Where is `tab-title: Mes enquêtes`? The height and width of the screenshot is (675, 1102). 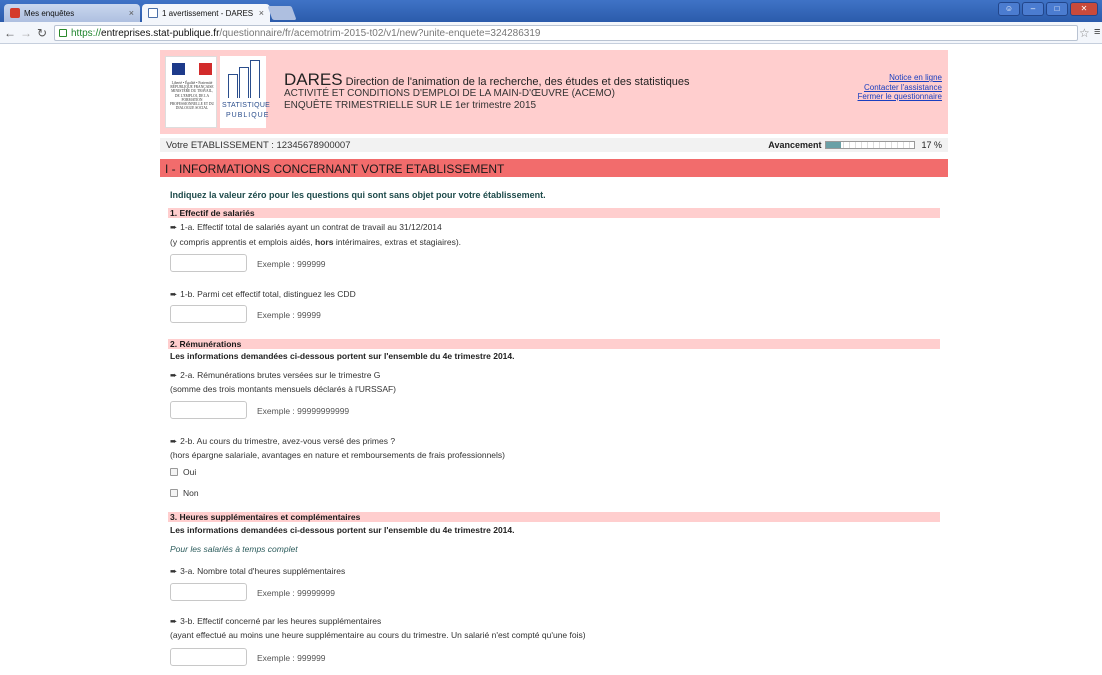 tab-title: Mes enquêtes is located at coordinates (49, 13).